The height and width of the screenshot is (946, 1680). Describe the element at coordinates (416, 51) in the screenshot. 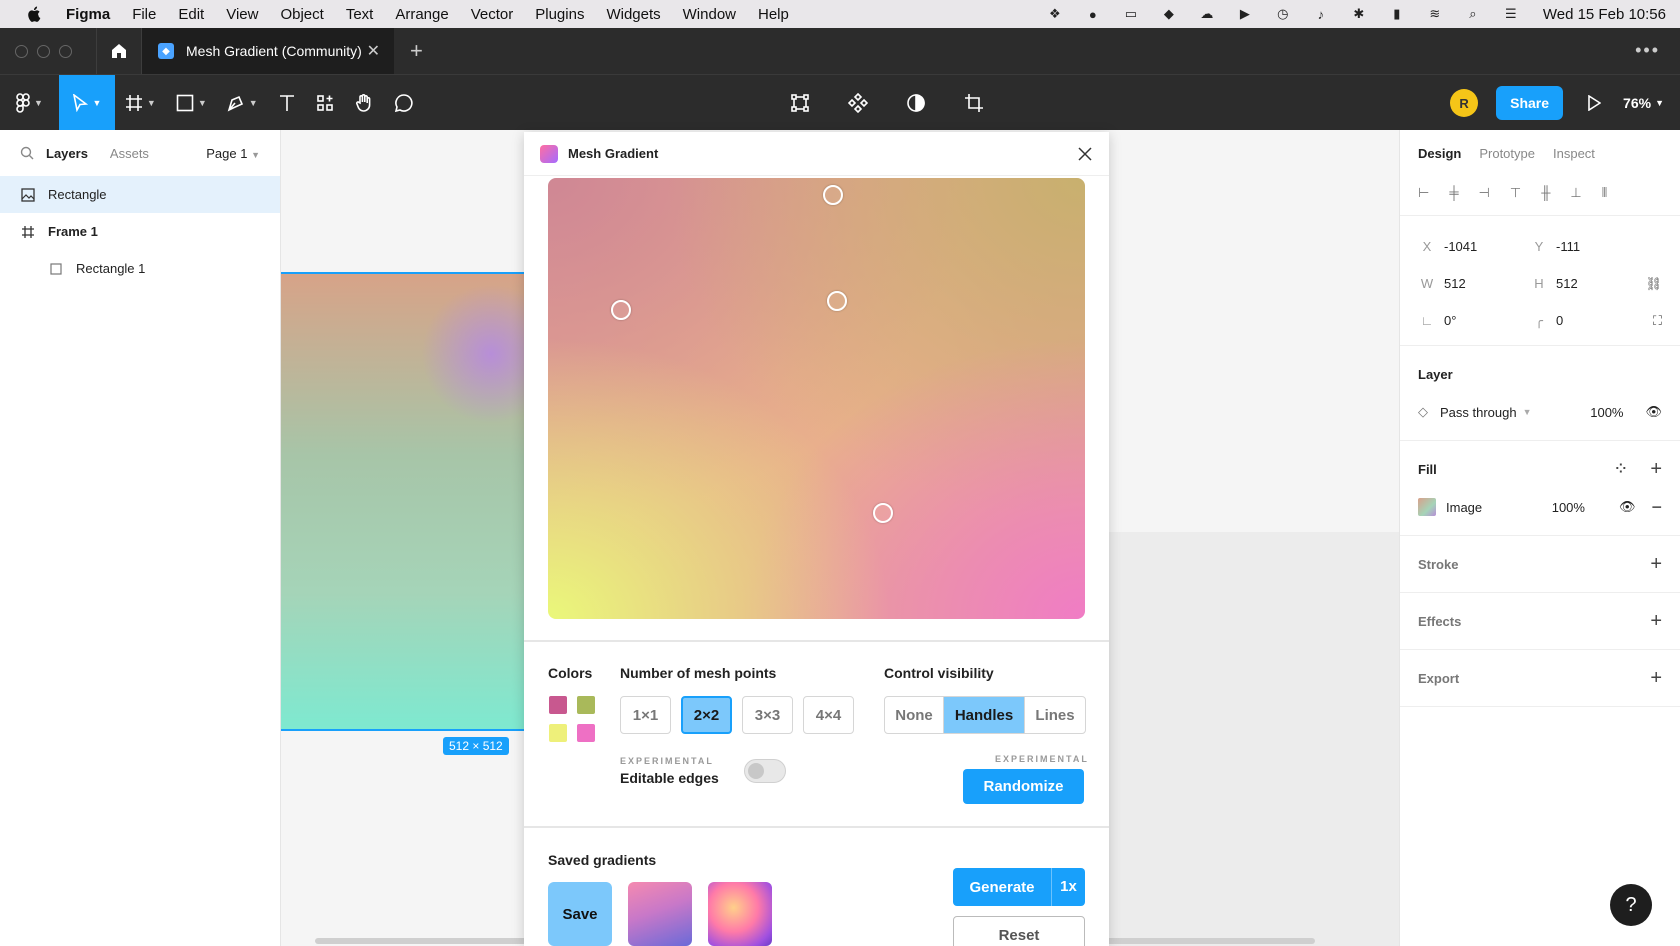

I see `new-tab-button: +` at that location.